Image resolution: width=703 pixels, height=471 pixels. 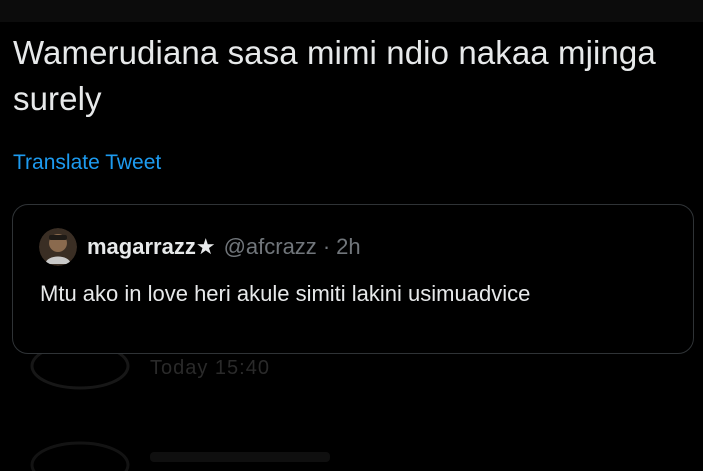 What do you see at coordinates (351, 11) in the screenshot?
I see `top-status-strip` at bounding box center [351, 11].